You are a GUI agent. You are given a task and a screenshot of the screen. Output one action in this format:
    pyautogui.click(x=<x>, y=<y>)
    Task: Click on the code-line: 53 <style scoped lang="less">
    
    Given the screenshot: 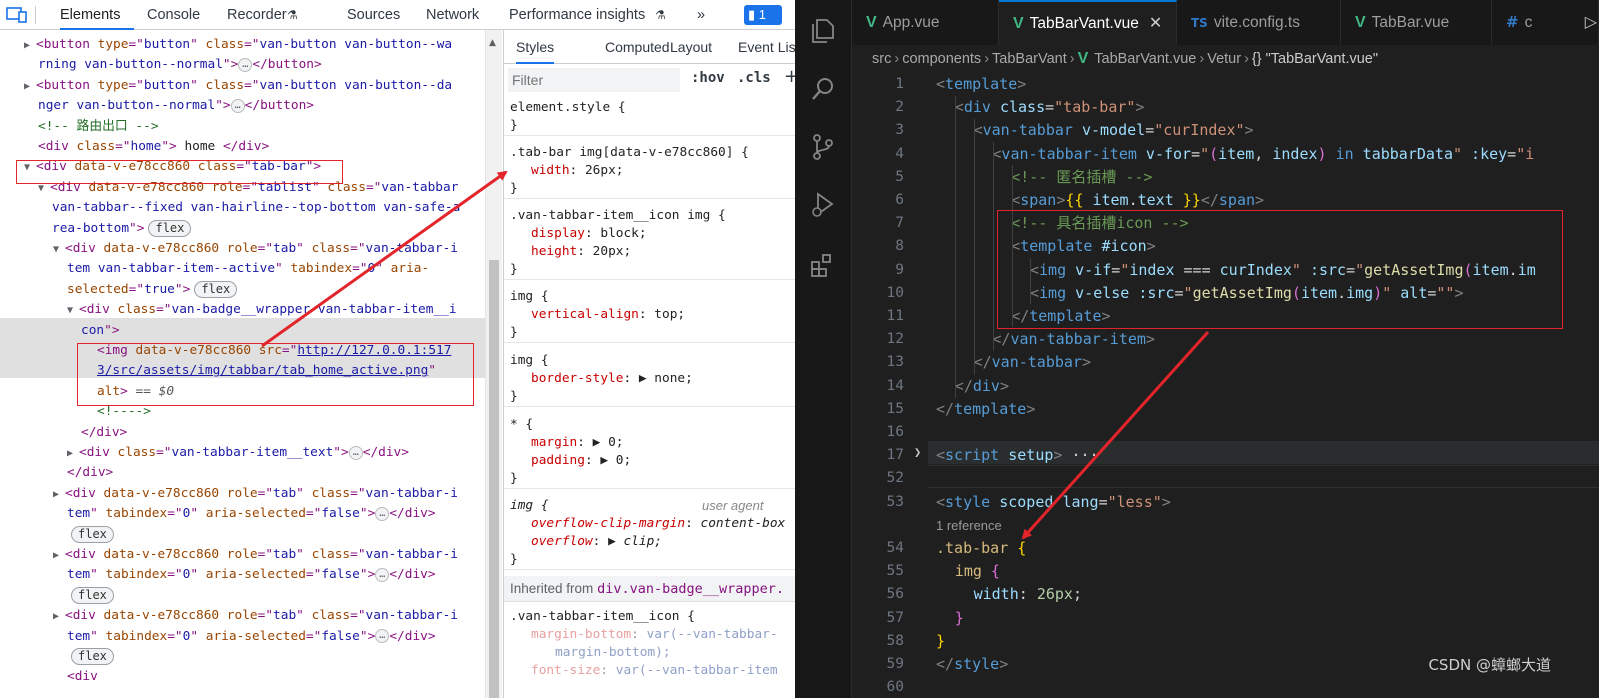 What is the action you would take?
    pyautogui.click(x=1225, y=502)
    